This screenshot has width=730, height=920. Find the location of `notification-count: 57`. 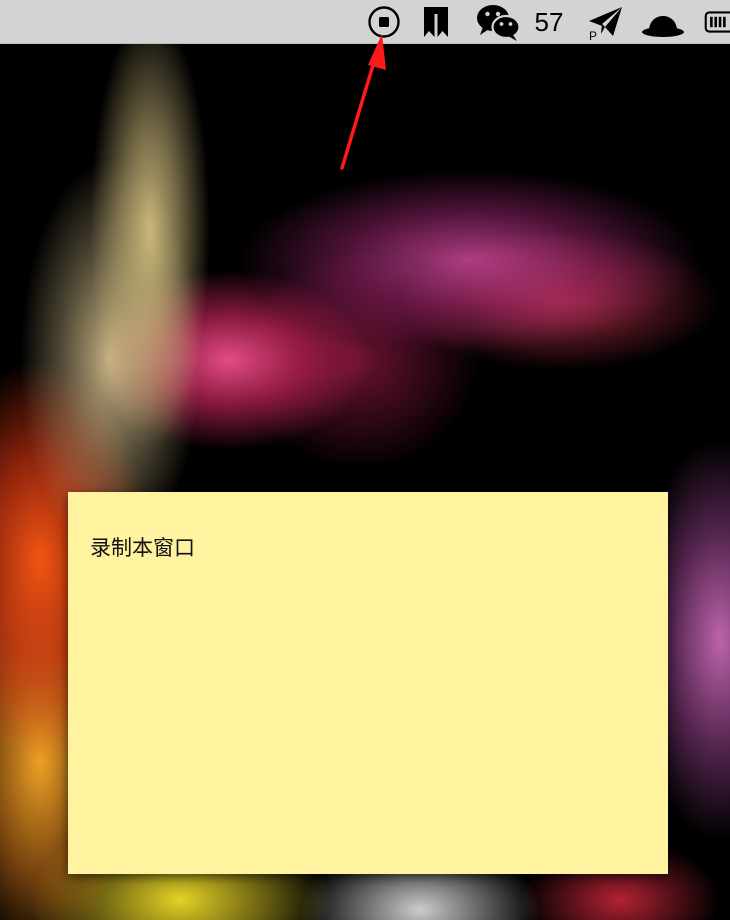

notification-count: 57 is located at coordinates (549, 22).